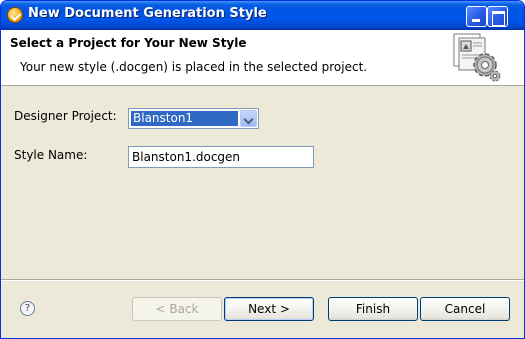 Image resolution: width=525 pixels, height=339 pixels. Describe the element at coordinates (221, 157) in the screenshot. I see `style-name-input: Blanston1.docgen` at that location.